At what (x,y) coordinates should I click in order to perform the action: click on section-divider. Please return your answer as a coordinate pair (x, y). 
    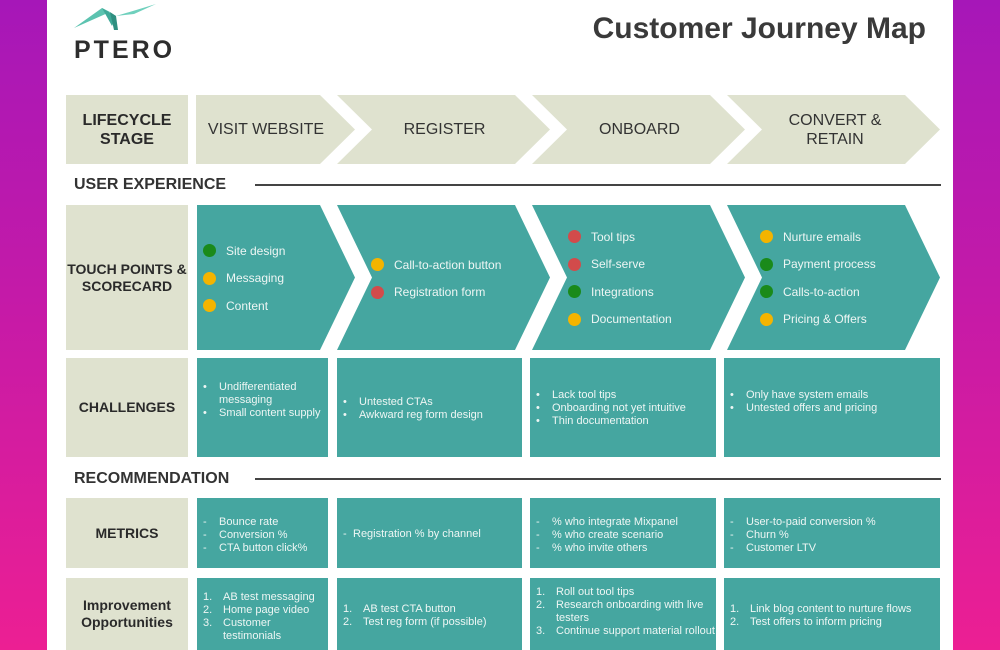
    Looking at the image, I should click on (598, 185).